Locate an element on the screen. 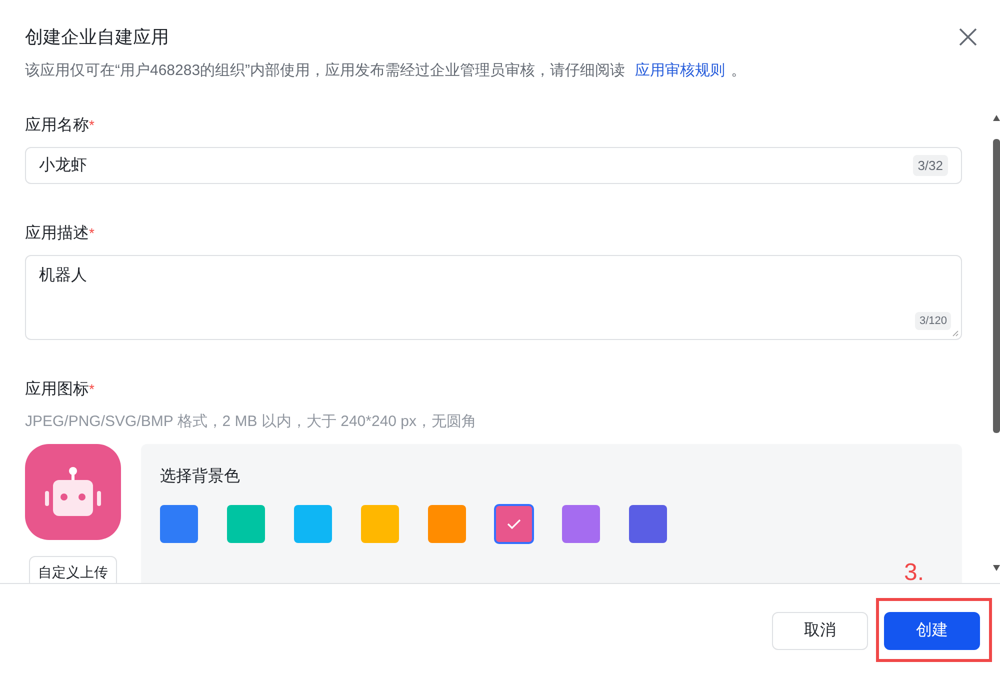 This screenshot has width=1000, height=675. background-title: 选择背景色 is located at coordinates (200, 476).